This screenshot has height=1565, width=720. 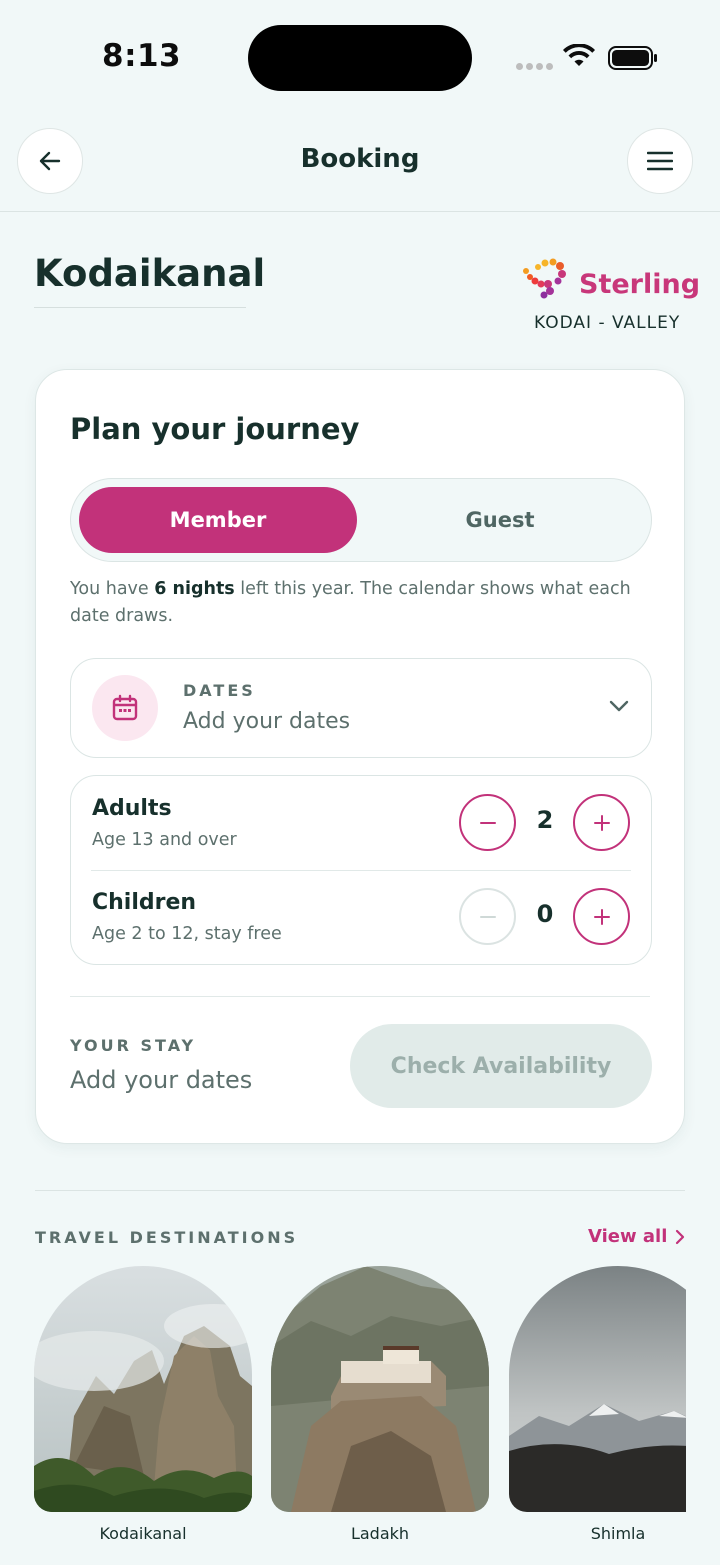 What do you see at coordinates (149, 280) in the screenshot?
I see `location-title: Kodaikanal` at bounding box center [149, 280].